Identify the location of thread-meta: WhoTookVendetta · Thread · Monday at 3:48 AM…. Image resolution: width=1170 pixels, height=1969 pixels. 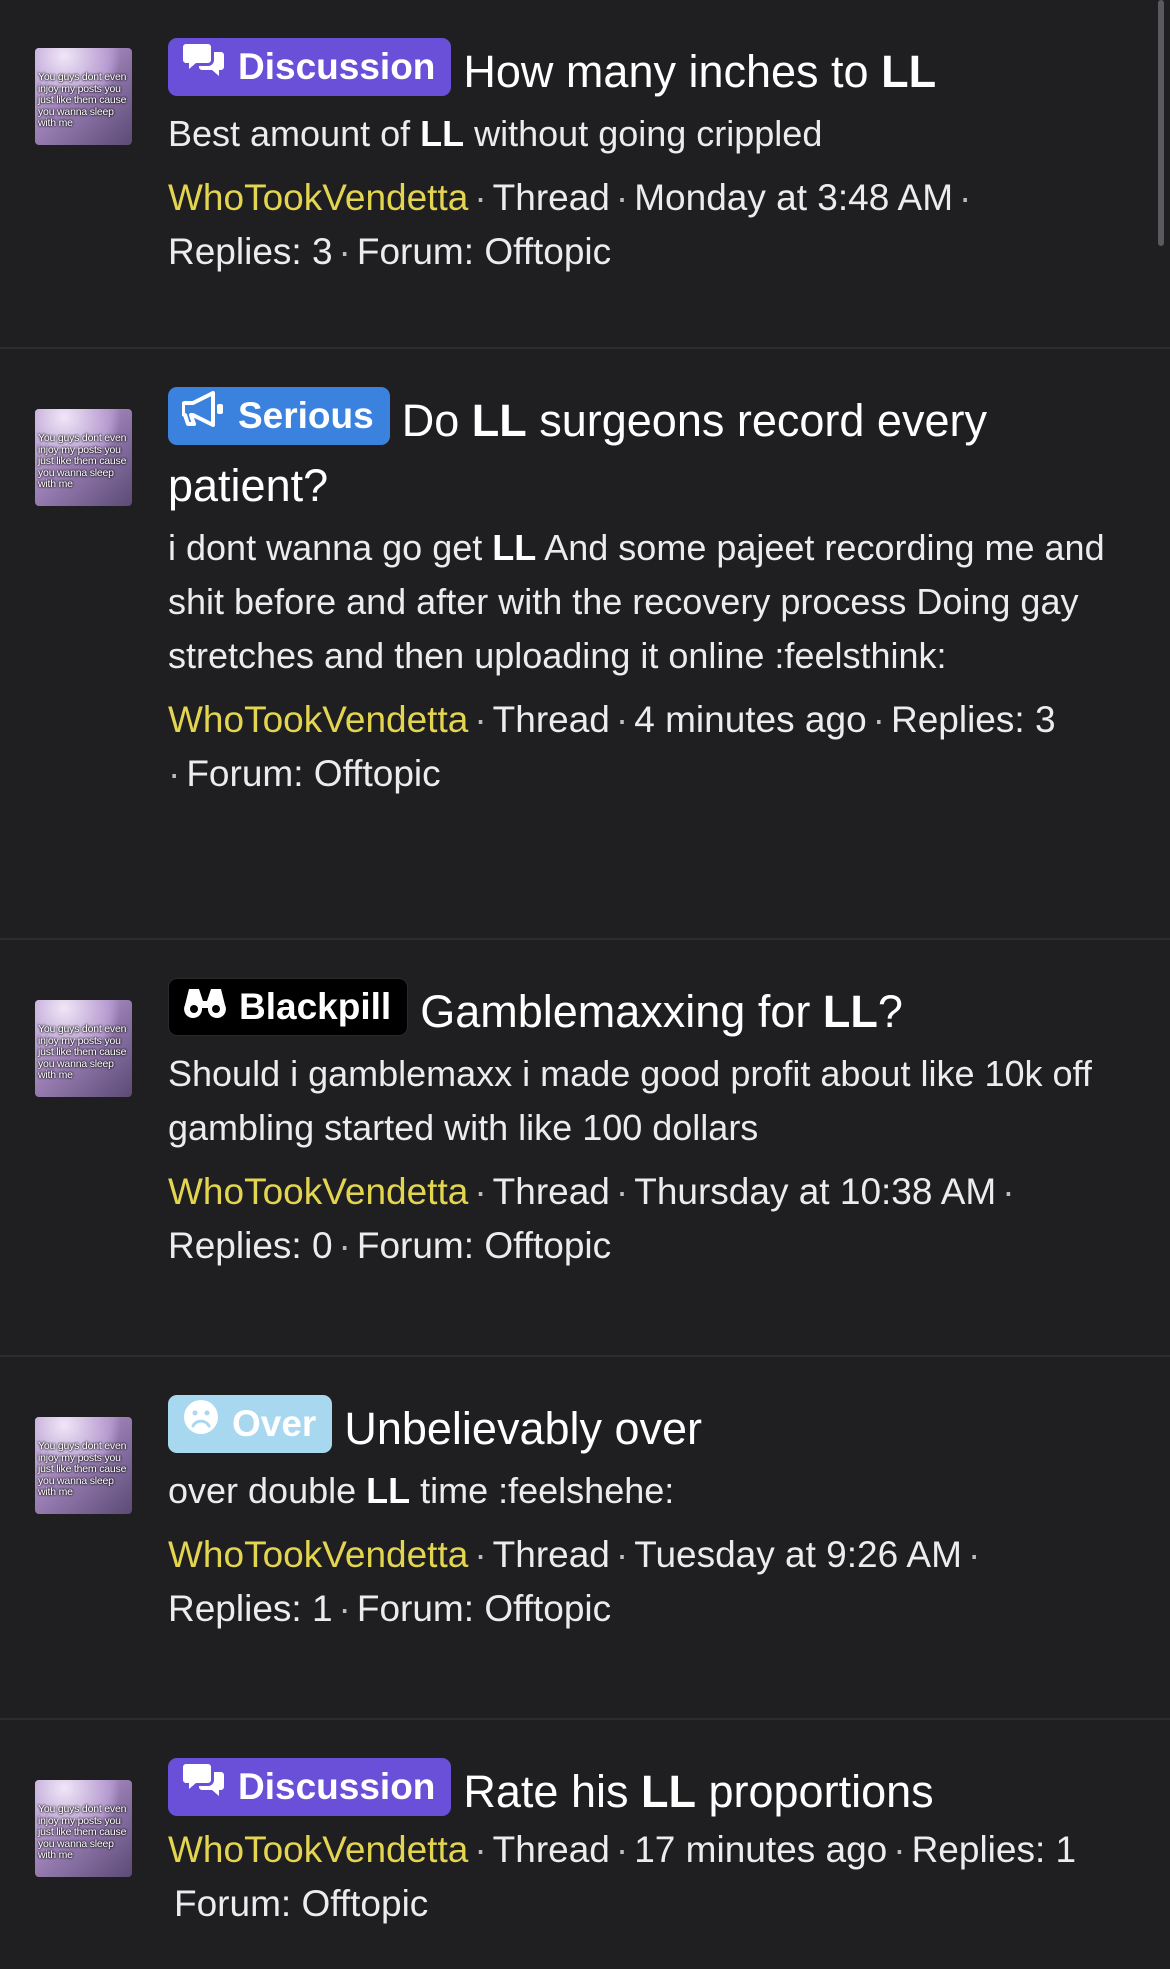
(570, 225).